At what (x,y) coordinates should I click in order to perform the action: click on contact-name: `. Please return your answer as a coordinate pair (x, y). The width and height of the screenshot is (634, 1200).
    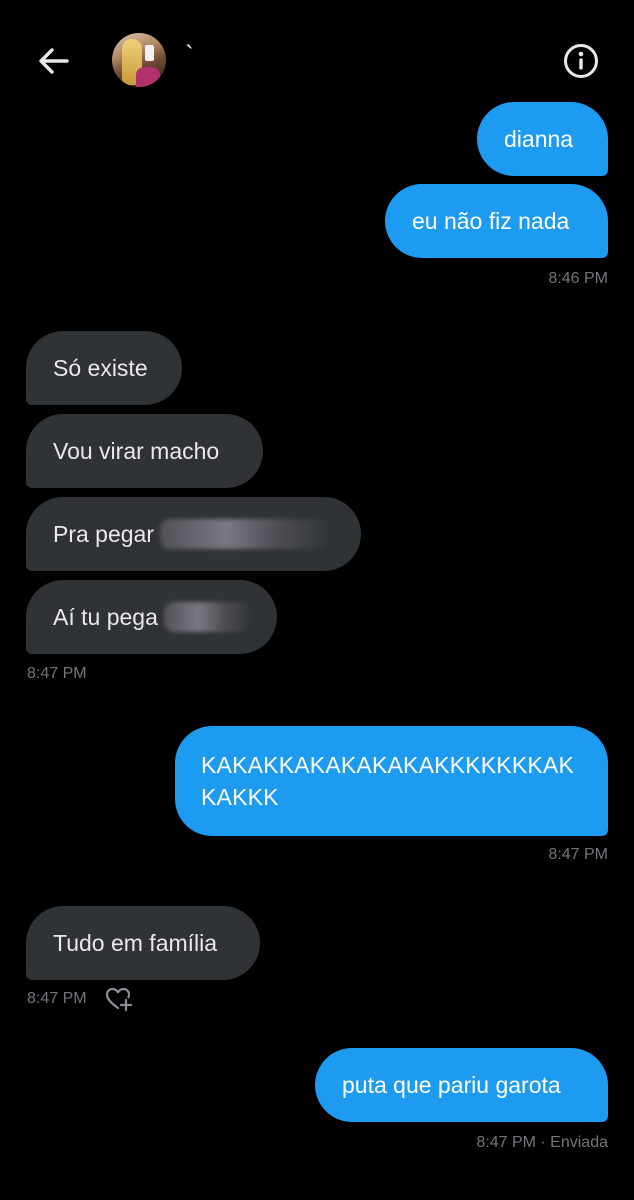
    Looking at the image, I should click on (189, 55).